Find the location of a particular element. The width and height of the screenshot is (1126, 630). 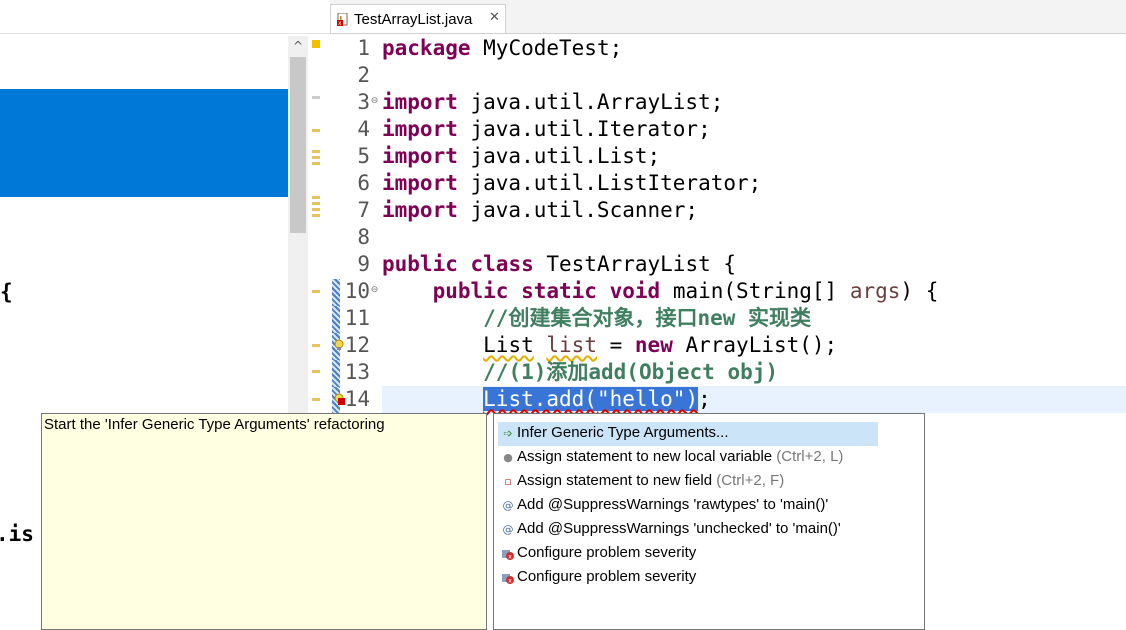

line-number: 1 is located at coordinates (363, 48).